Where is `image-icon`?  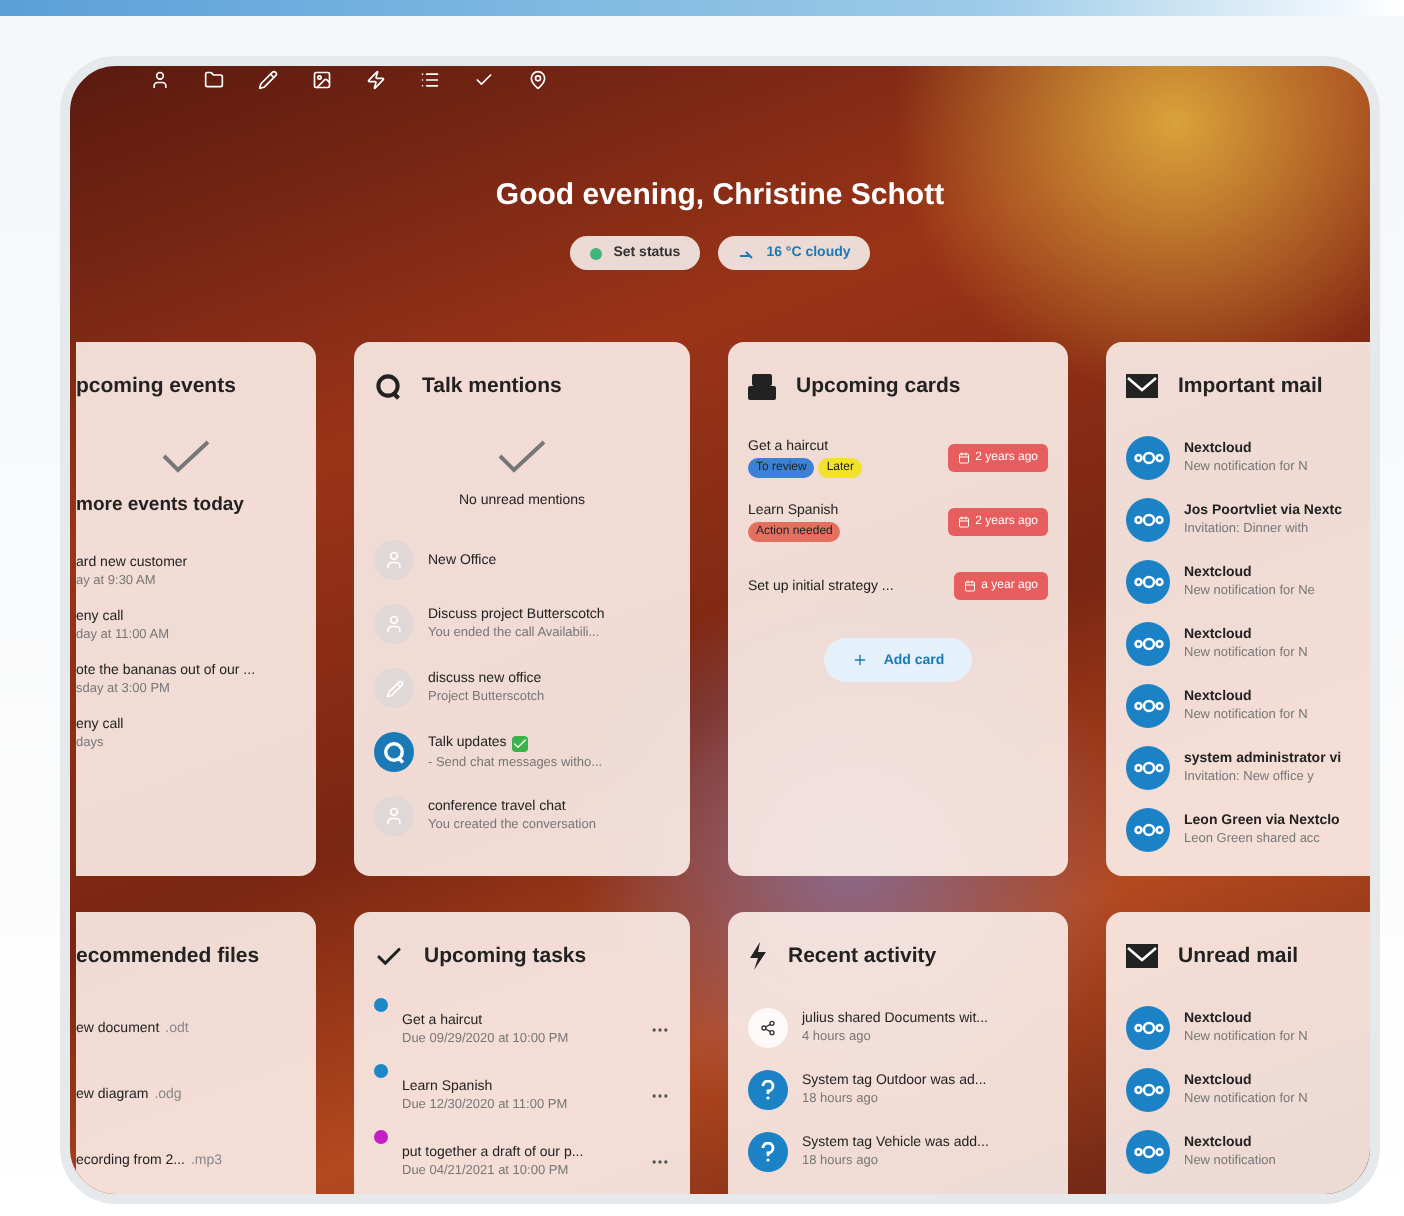 image-icon is located at coordinates (322, 80).